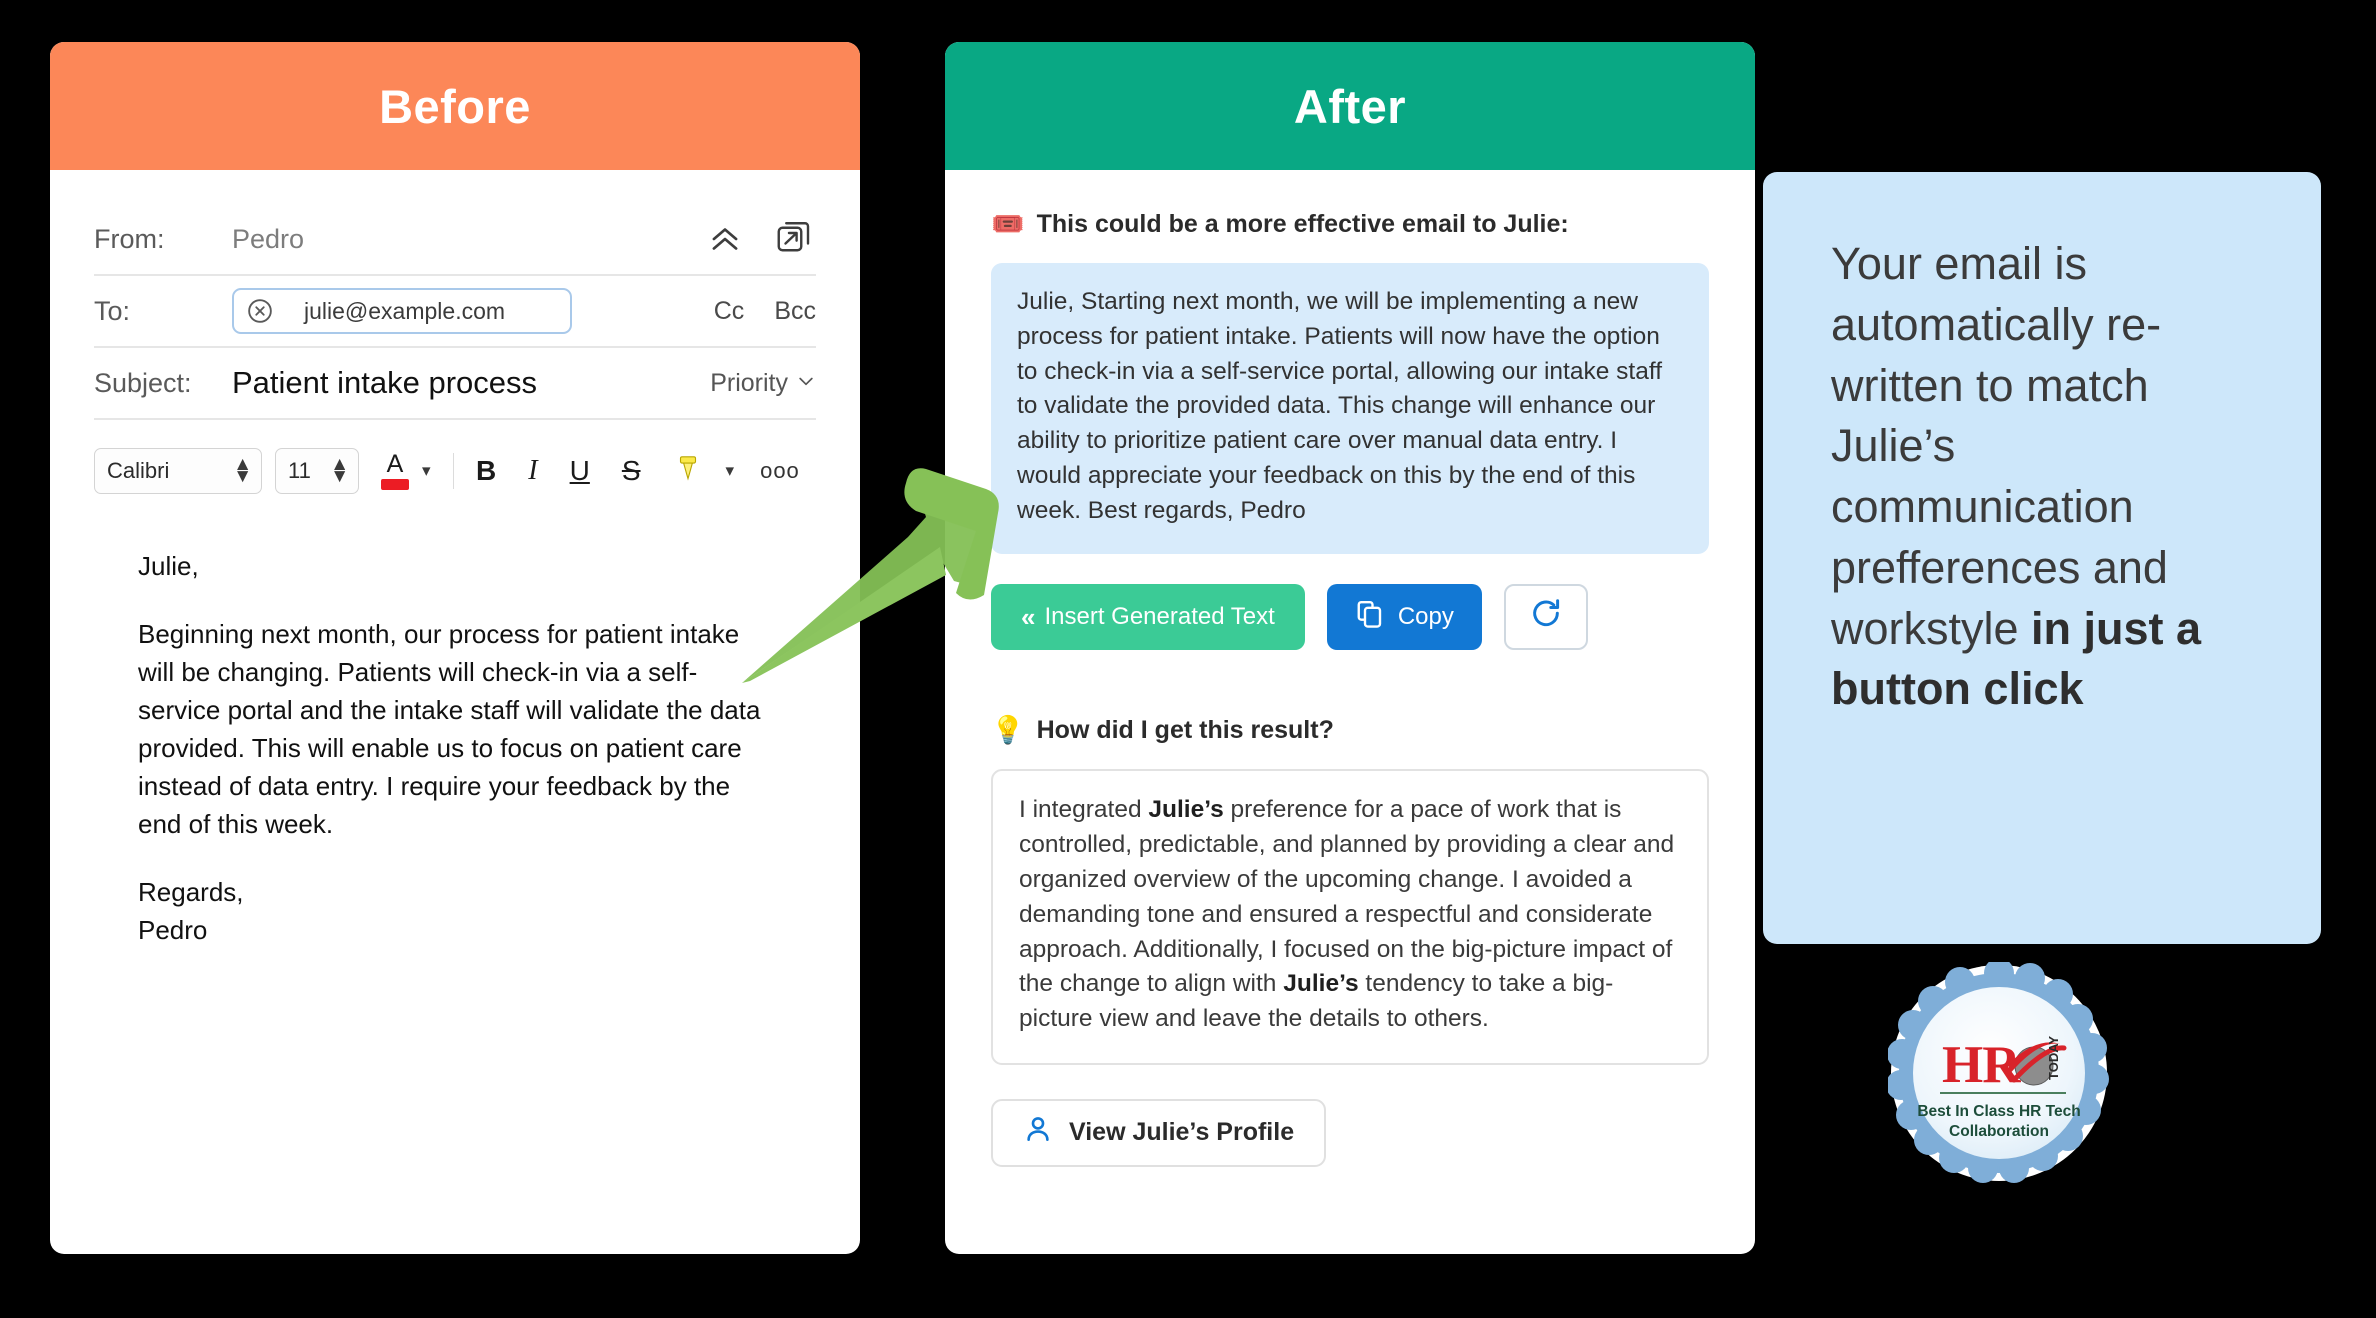  I want to click on font-color-swatch, so click(395, 484).